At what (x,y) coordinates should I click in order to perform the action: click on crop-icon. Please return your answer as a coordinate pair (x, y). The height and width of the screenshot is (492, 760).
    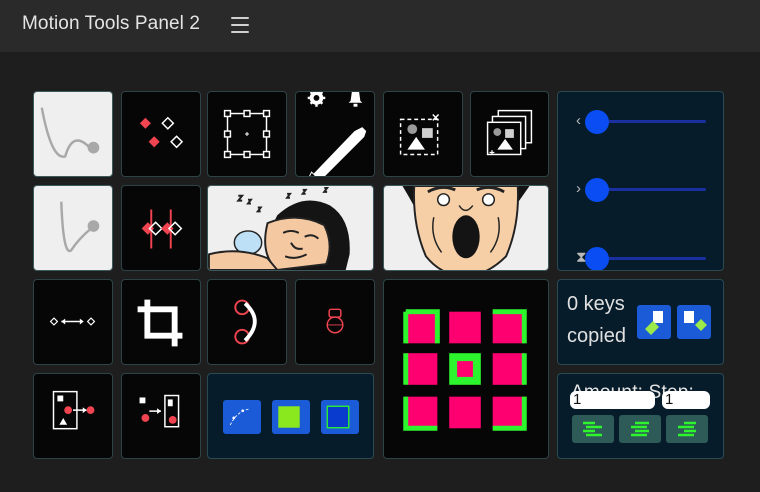
    Looking at the image, I should click on (160, 323).